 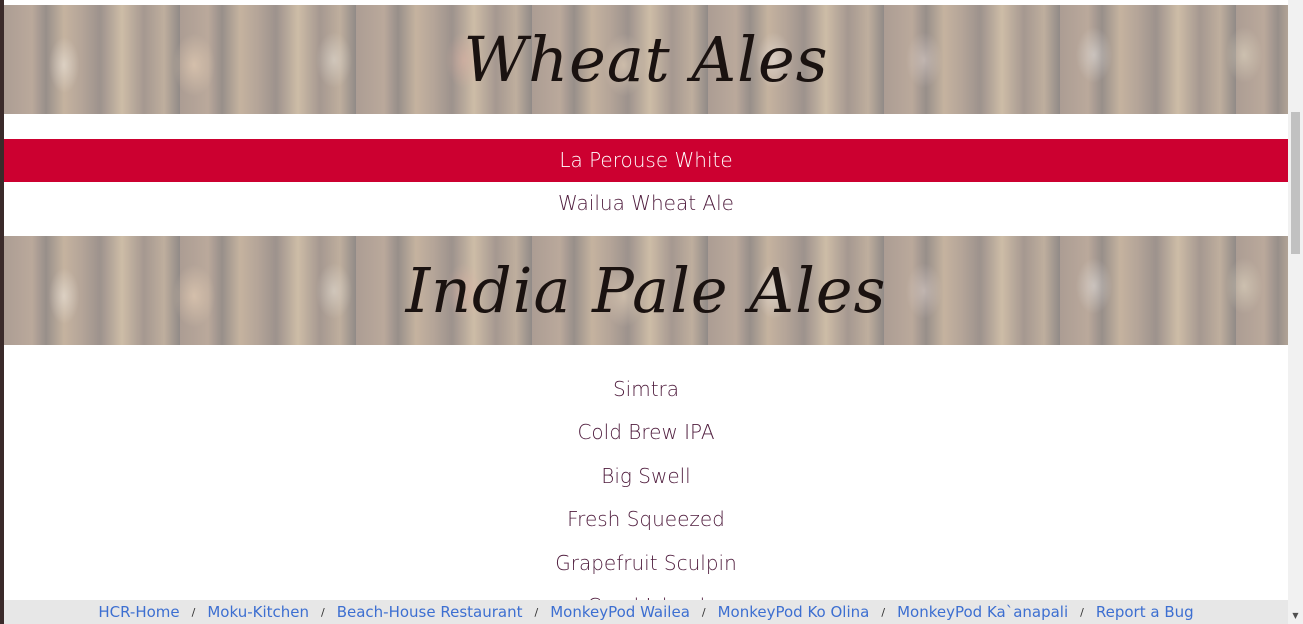 I want to click on footer-link-monkeypod-wailea: MonkeyPod Wailea, so click(x=620, y=612).